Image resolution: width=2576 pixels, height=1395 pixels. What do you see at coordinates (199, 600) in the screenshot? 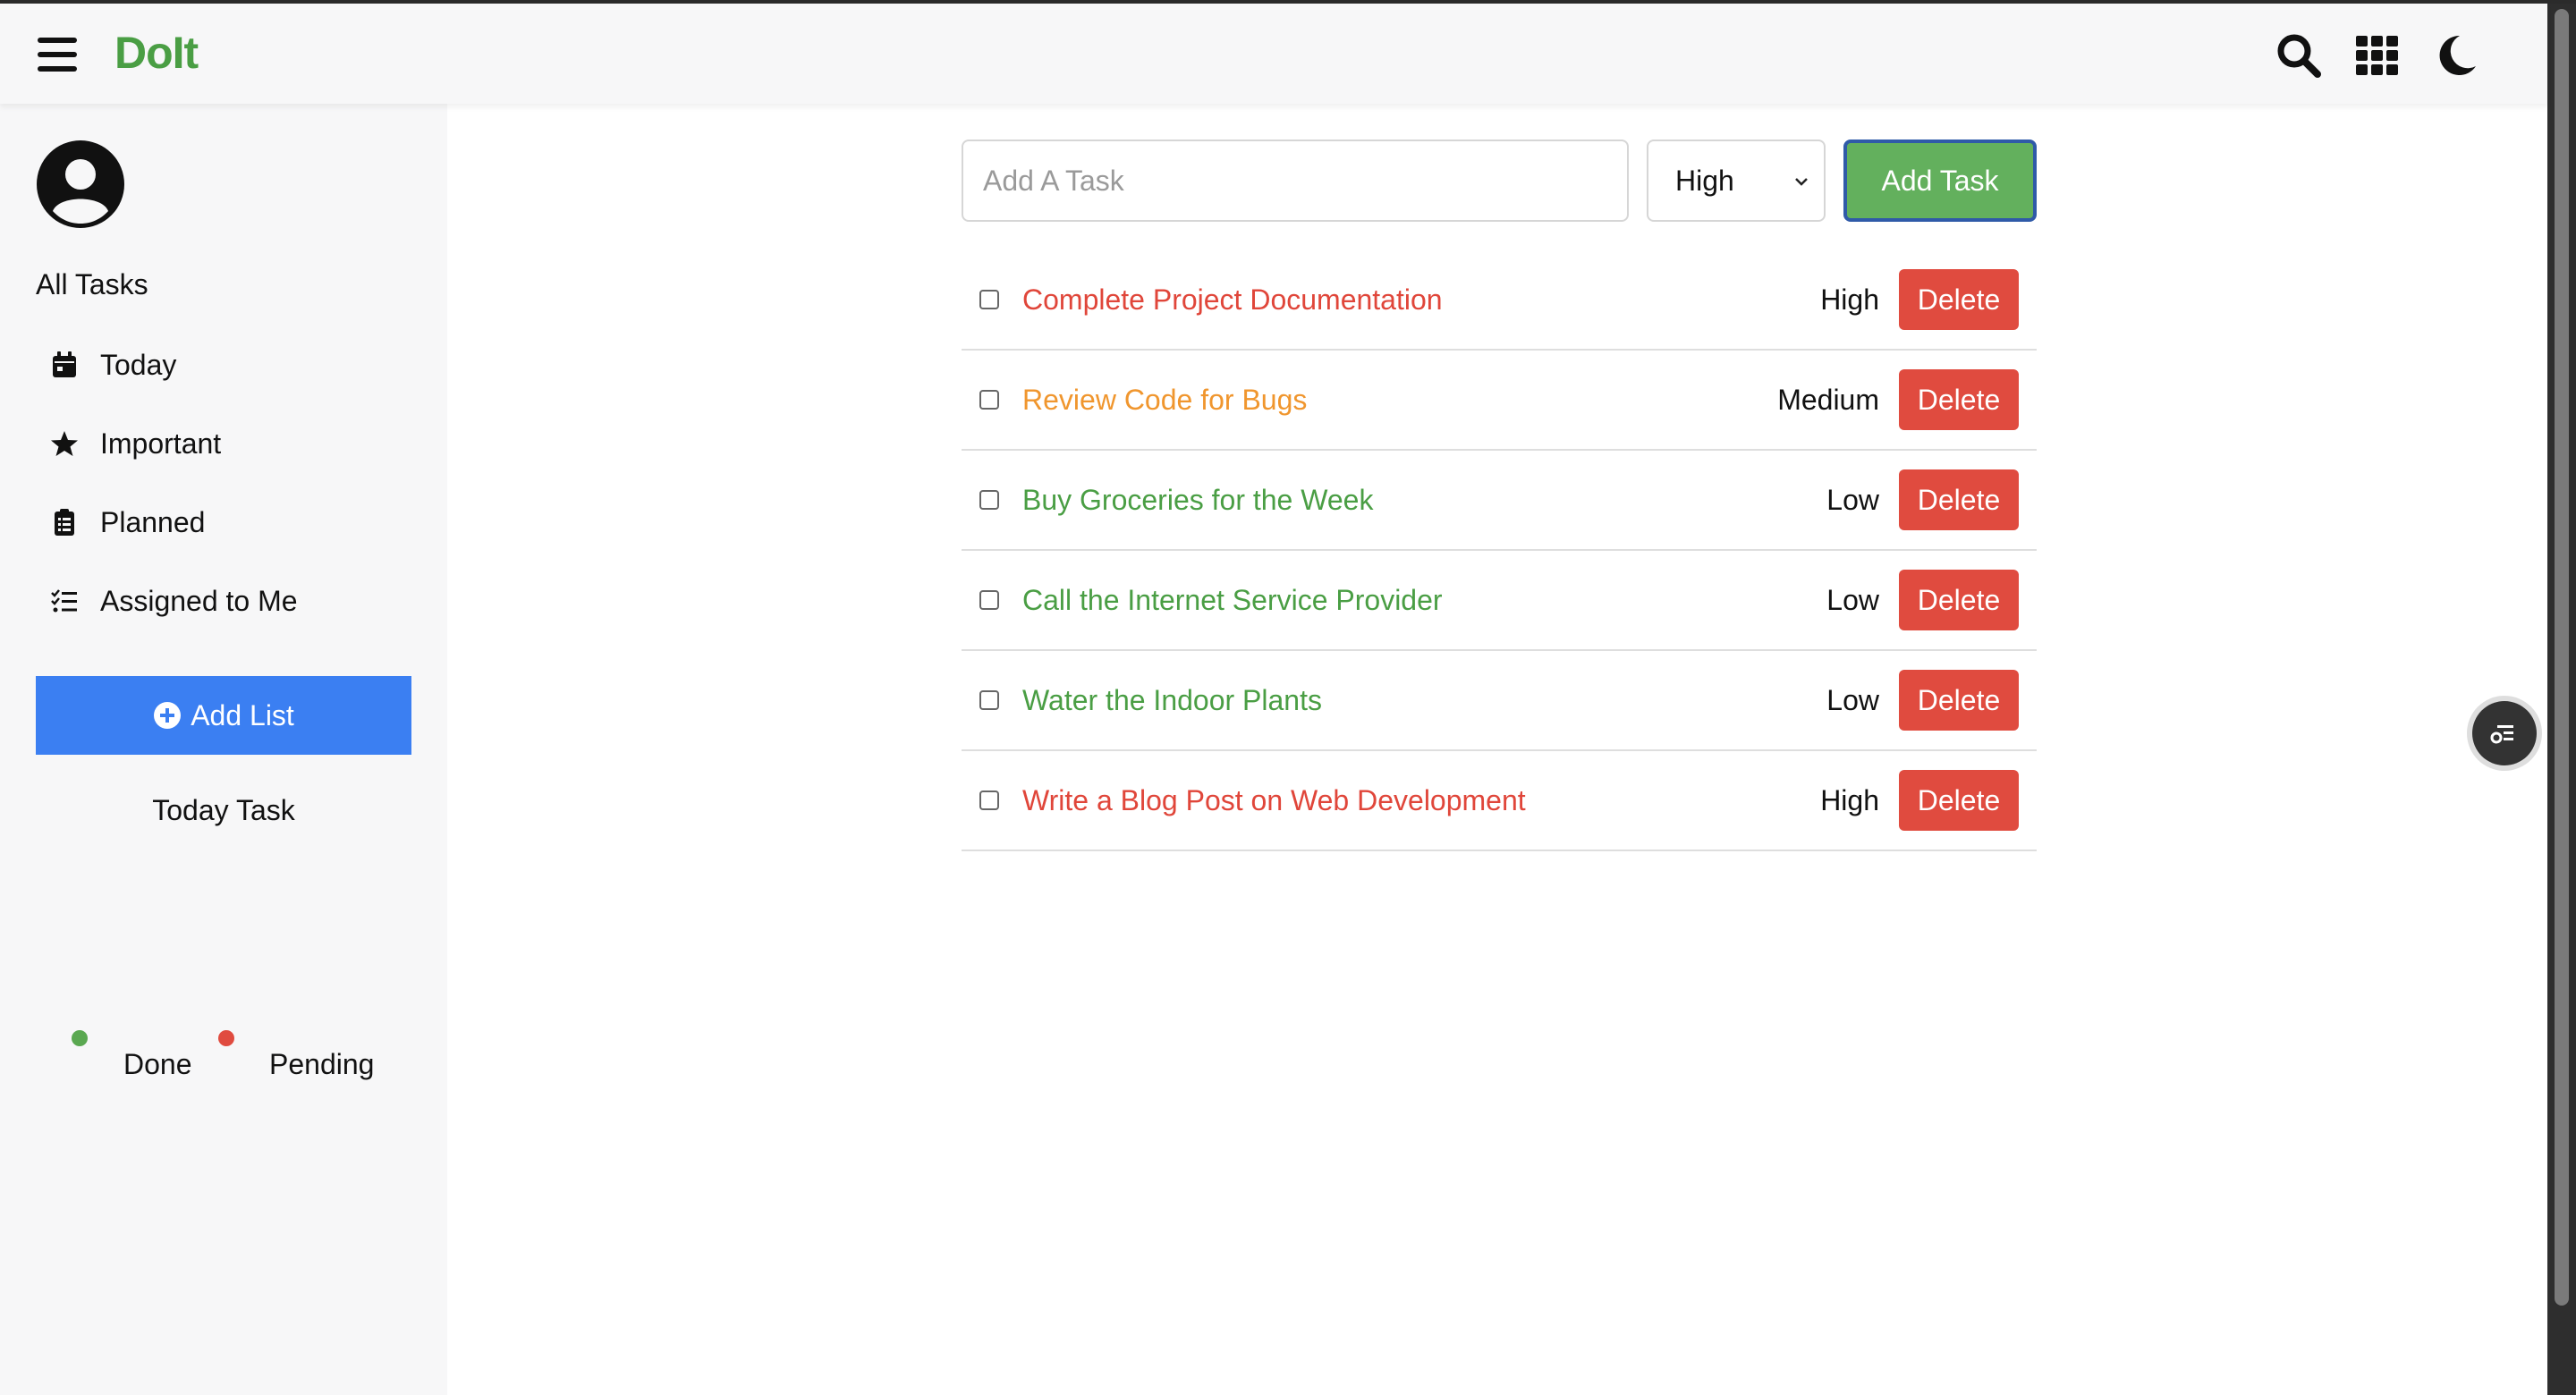
I see `sidebar-item-label: Assigned to Me` at bounding box center [199, 600].